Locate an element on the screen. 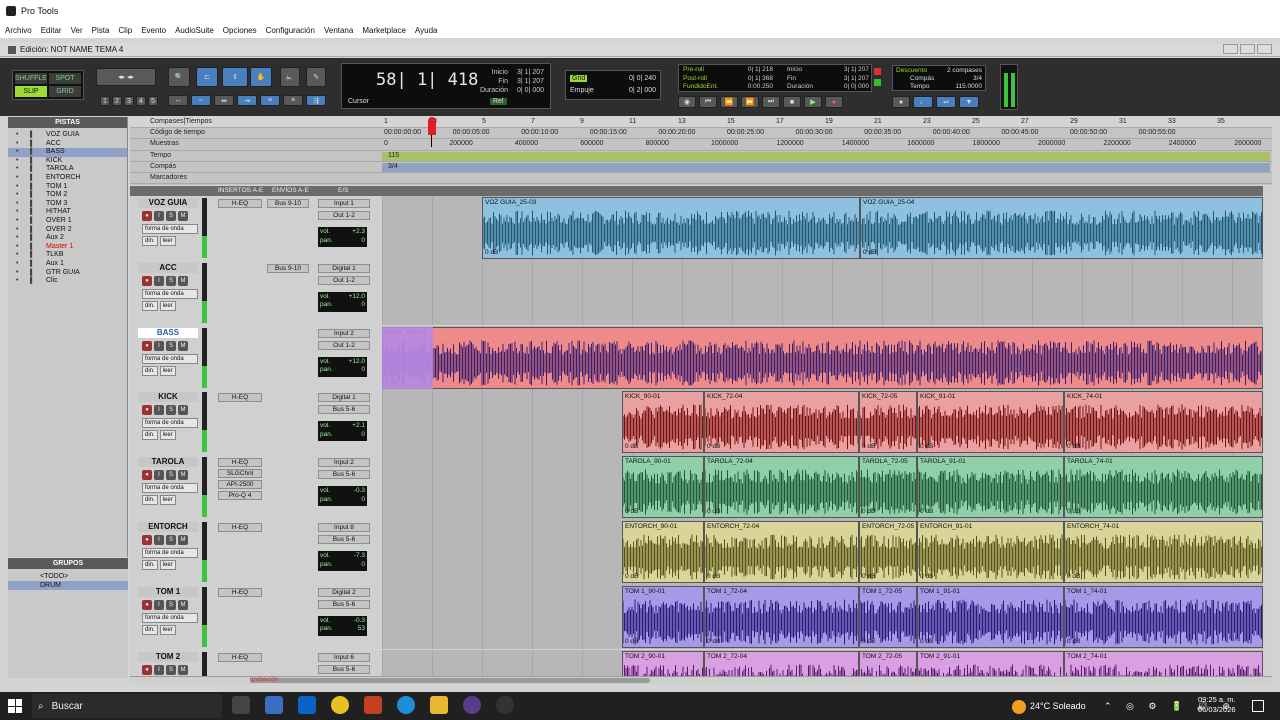 This screenshot has height=720, width=1280. track-list-item: Aux 1 is located at coordinates (67, 264).